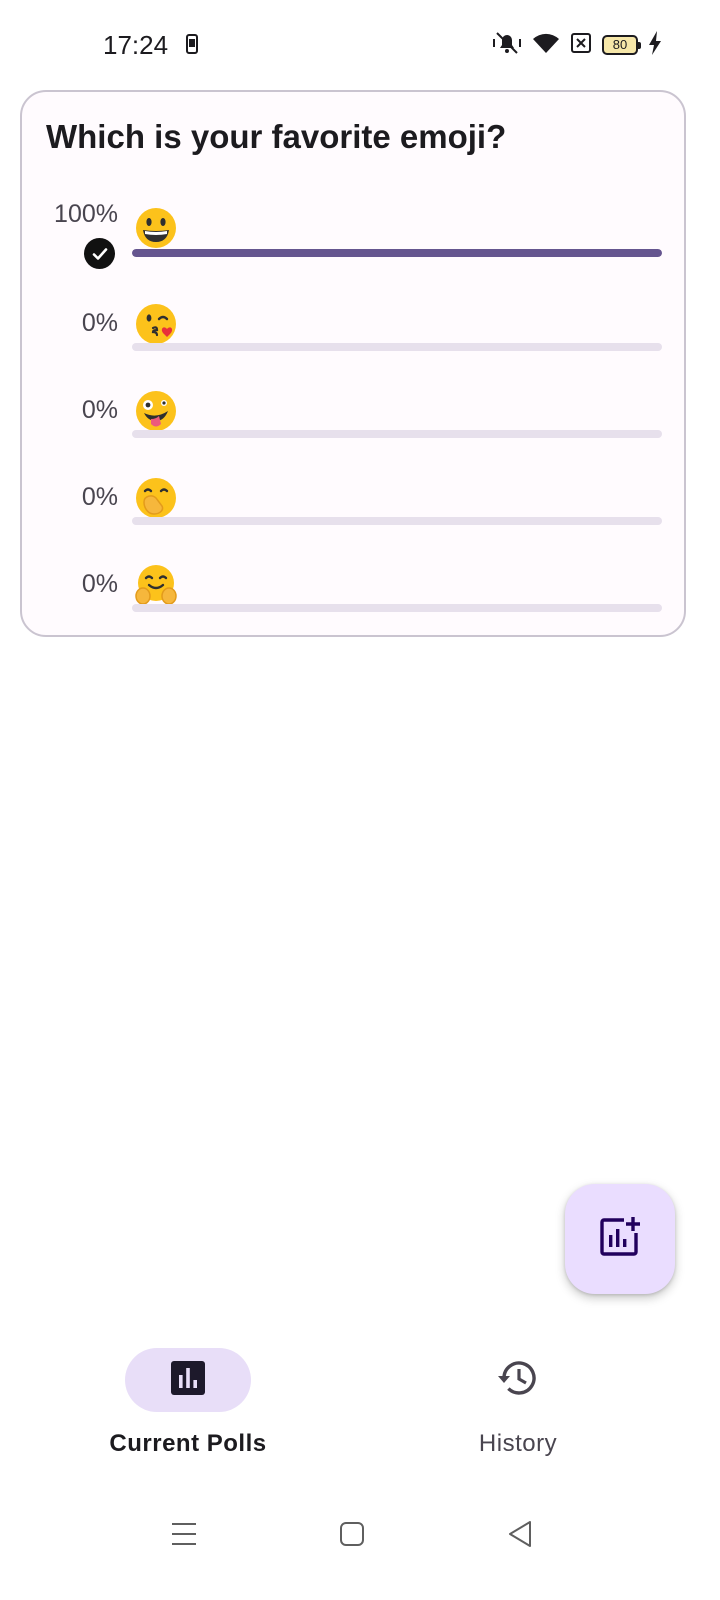  I want to click on bottom-navigation: Current Polls History, so click(360, 1400).